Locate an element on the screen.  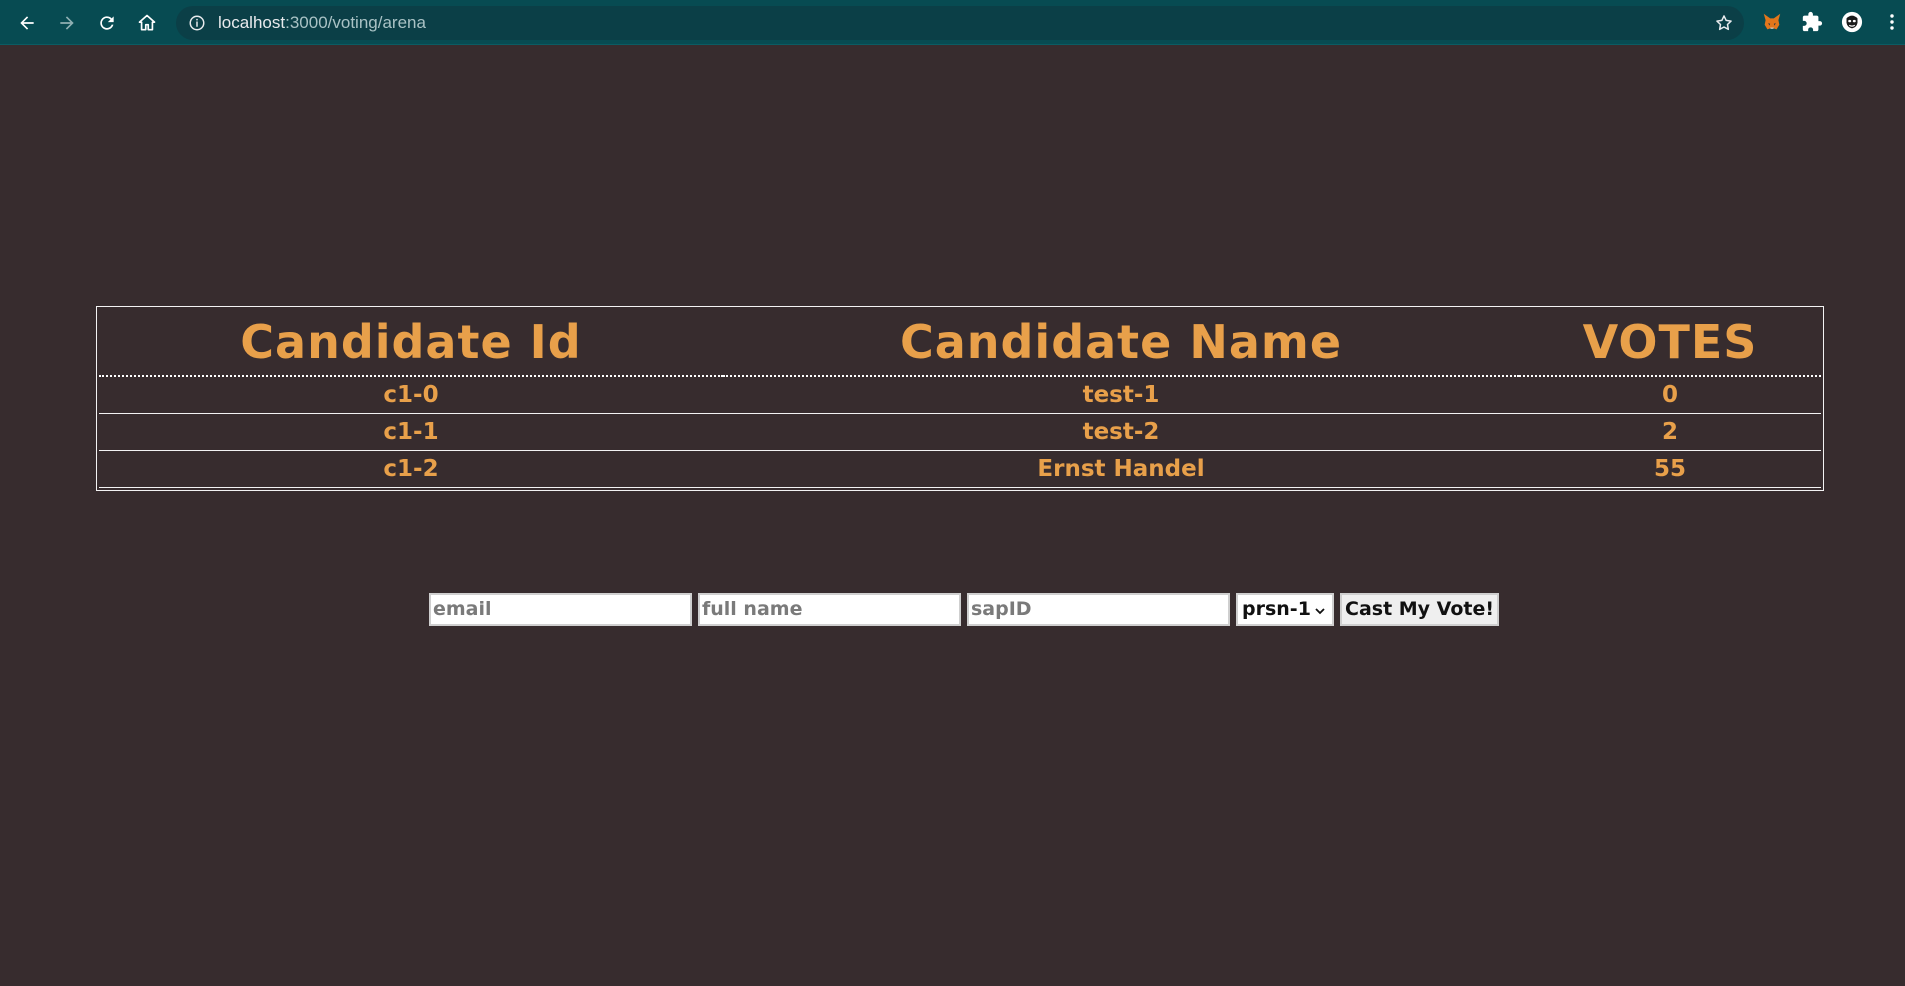
avatar-icon is located at coordinates (1852, 22).